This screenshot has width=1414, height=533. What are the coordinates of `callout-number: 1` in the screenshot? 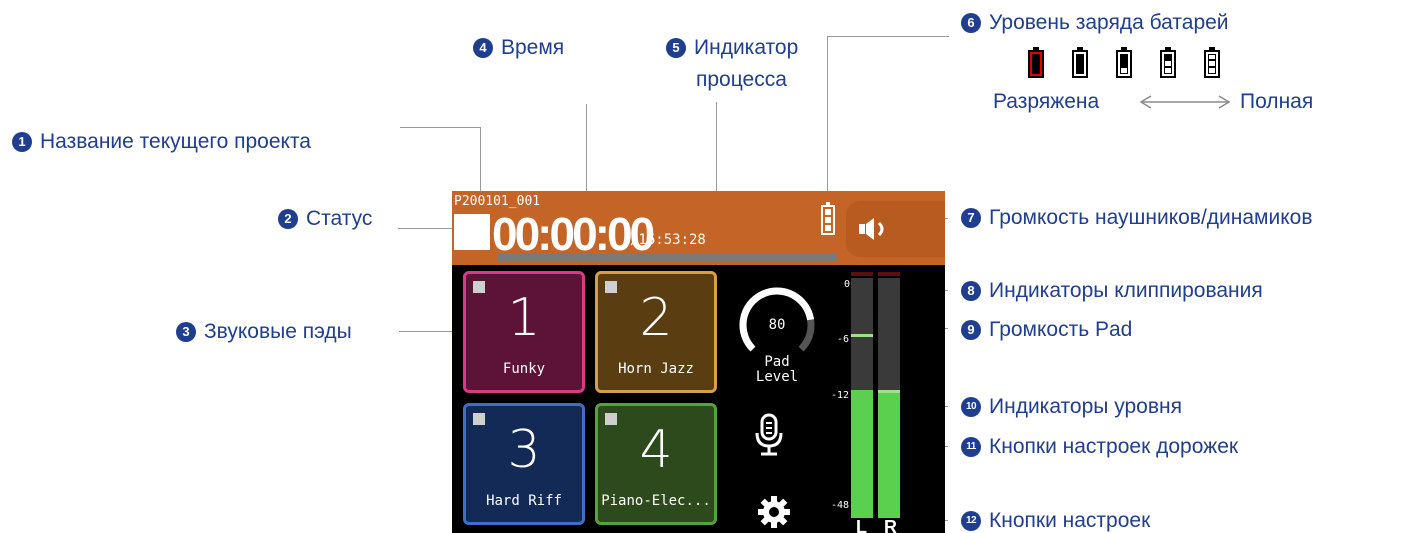 It's located at (22, 141).